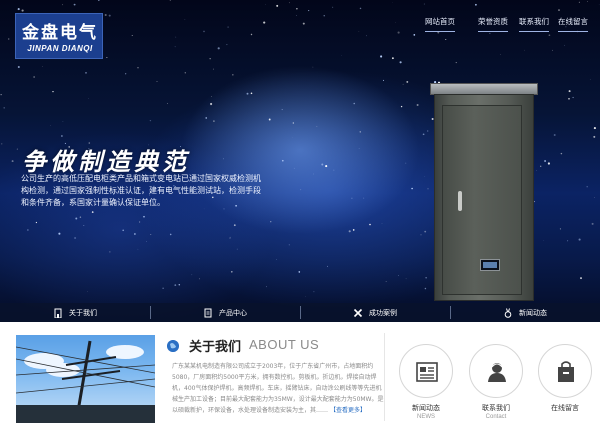 Image resolution: width=600 pixels, height=426 pixels. What do you see at coordinates (384, 377) in the screenshot?
I see `section-divider` at bounding box center [384, 377].